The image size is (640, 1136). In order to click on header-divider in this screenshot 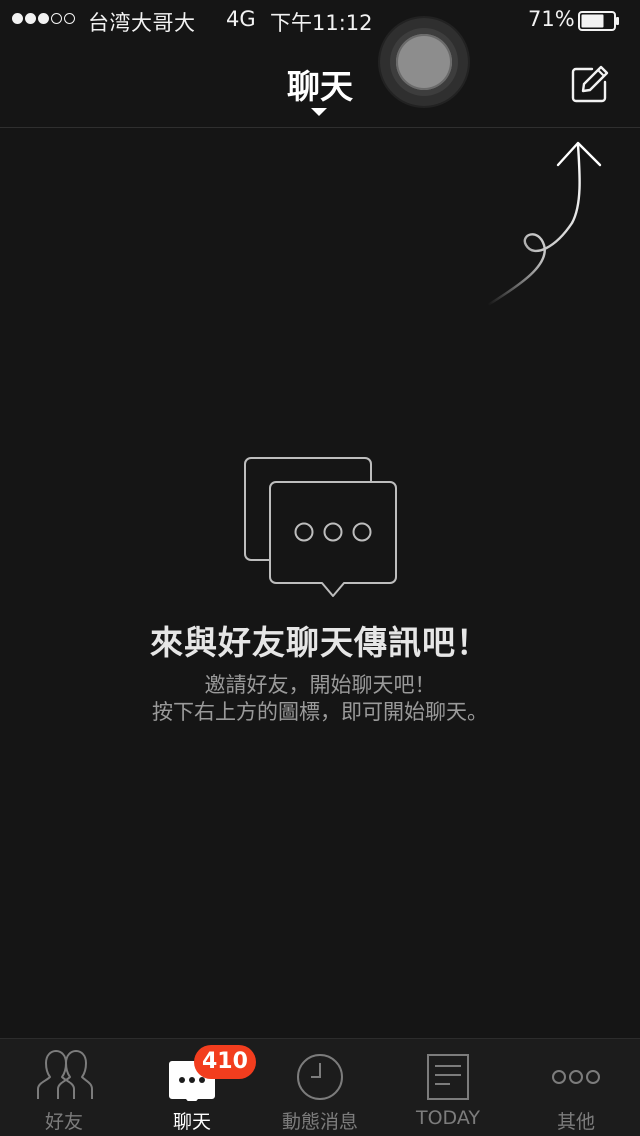, I will do `click(320, 127)`.